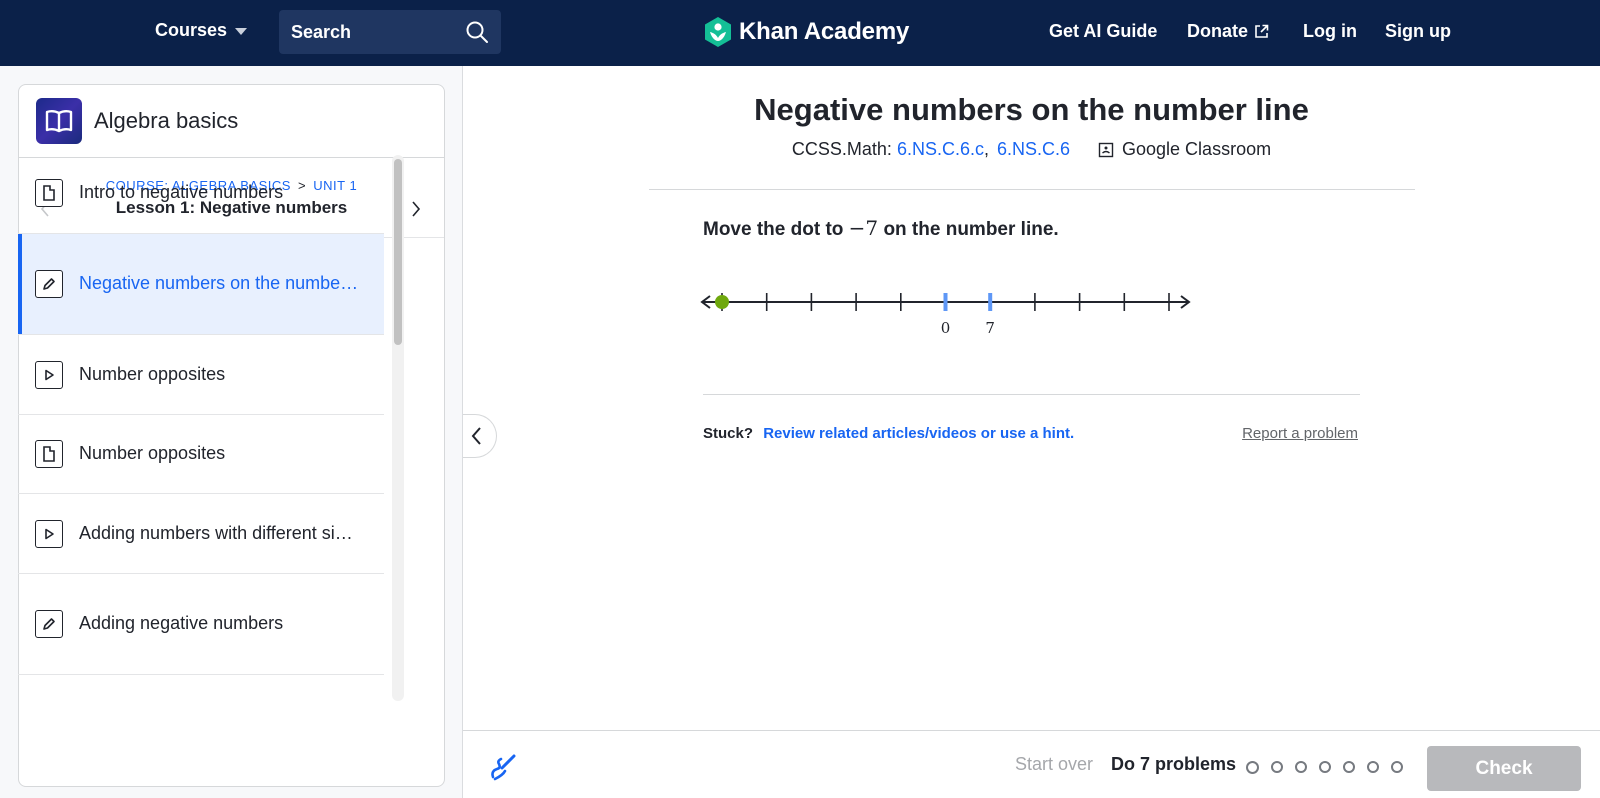 This screenshot has height=798, width=1600. Describe the element at coordinates (241, 31) in the screenshot. I see `chevron-down-icon` at that location.